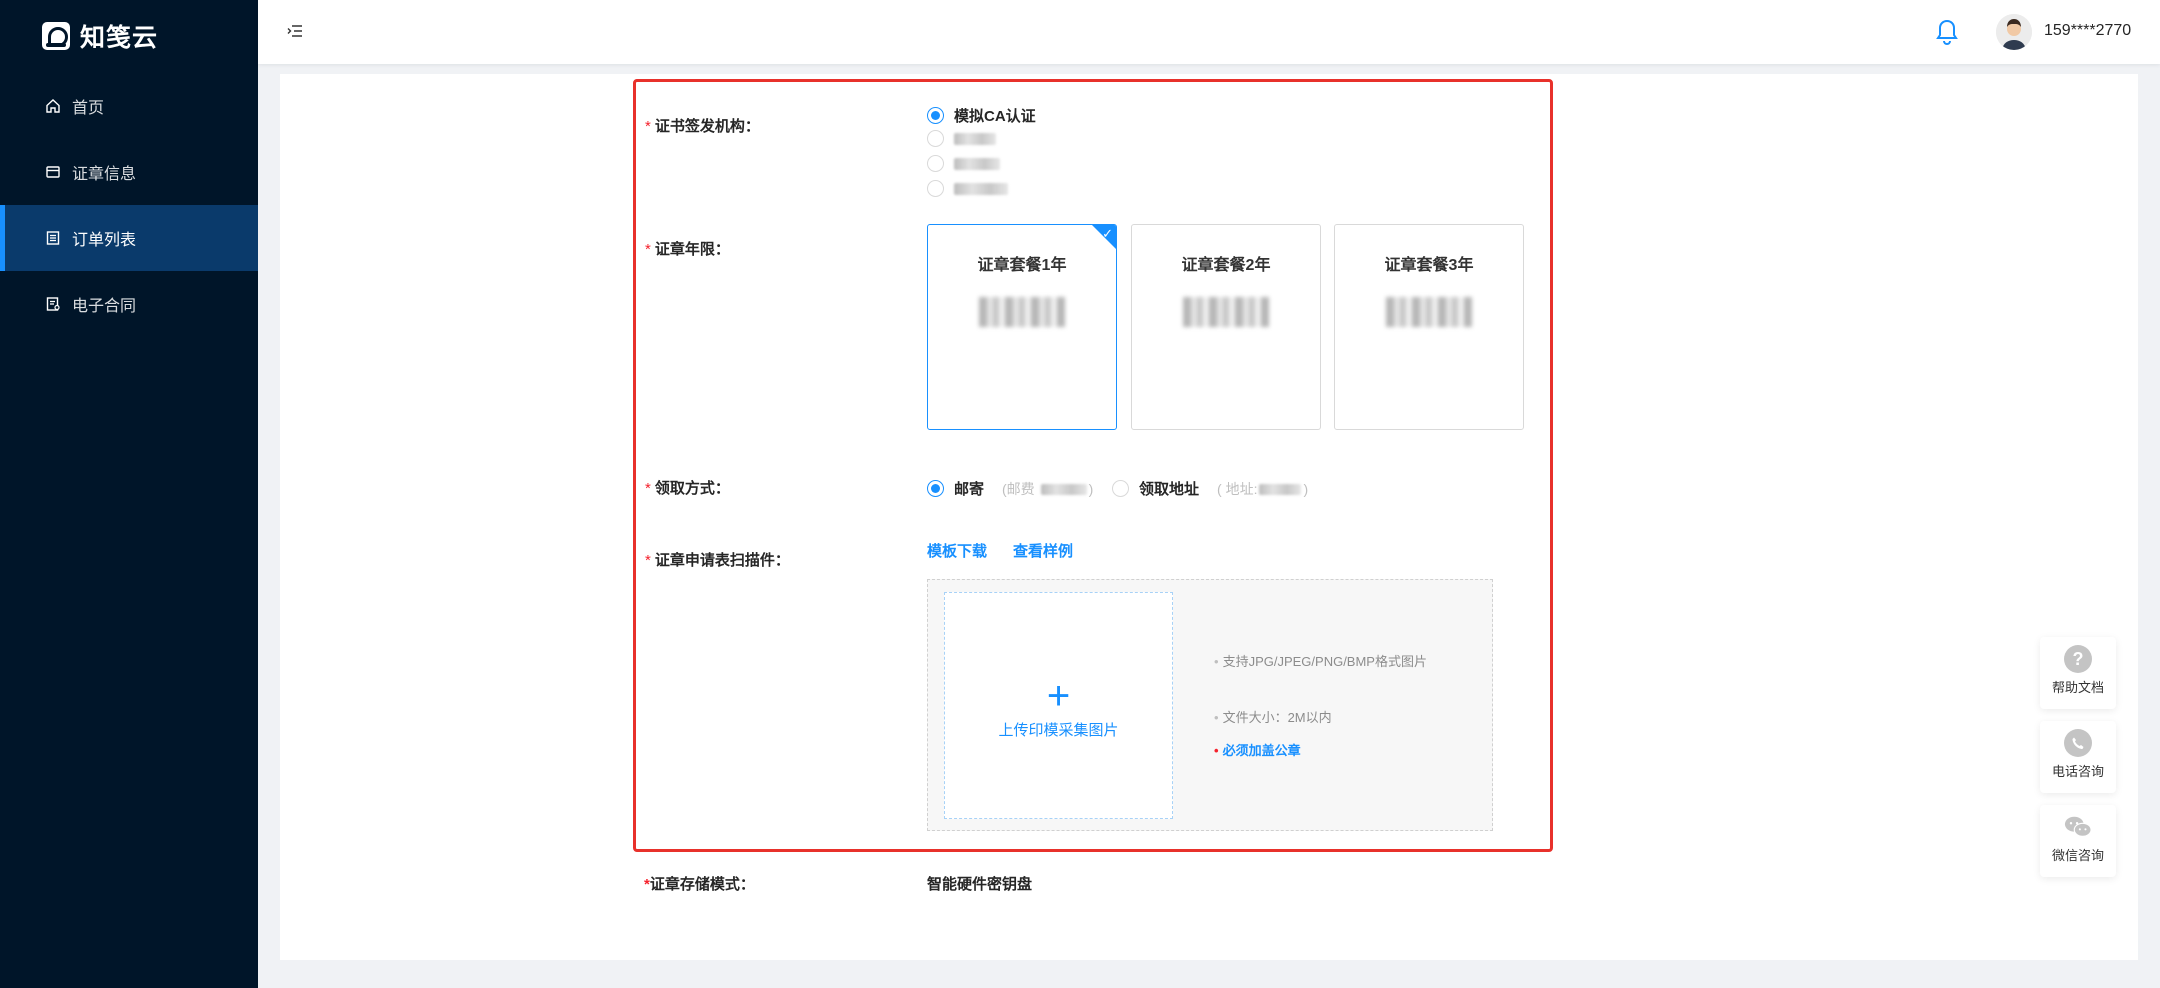  I want to click on wechat-icon, so click(2078, 827).